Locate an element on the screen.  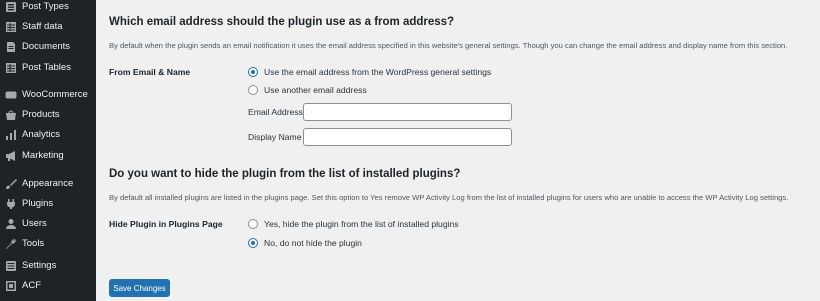
radio-label: Use another email address is located at coordinates (315, 90).